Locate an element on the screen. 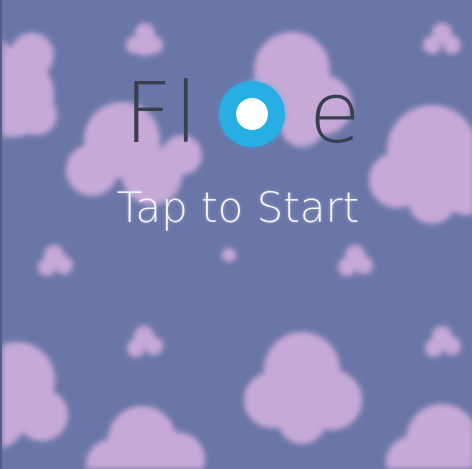 This screenshot has width=472, height=469. cloud-small-right is located at coordinates (355, 260).